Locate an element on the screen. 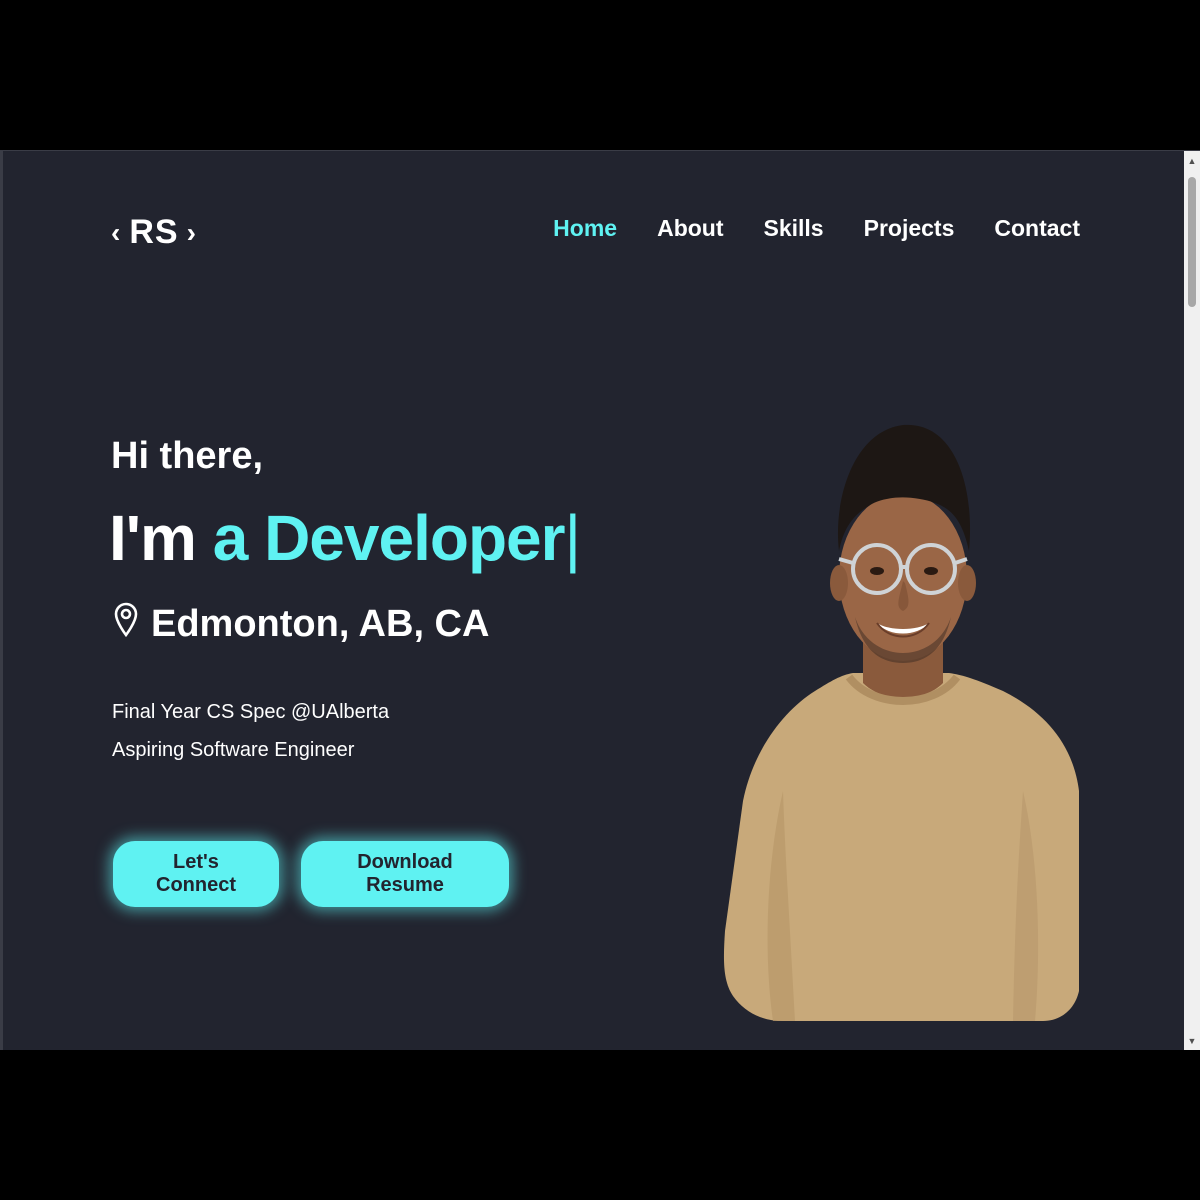 This screenshot has width=1200, height=1200. description-line-1: Final Year CS Spec @UAlberta is located at coordinates (251, 712).